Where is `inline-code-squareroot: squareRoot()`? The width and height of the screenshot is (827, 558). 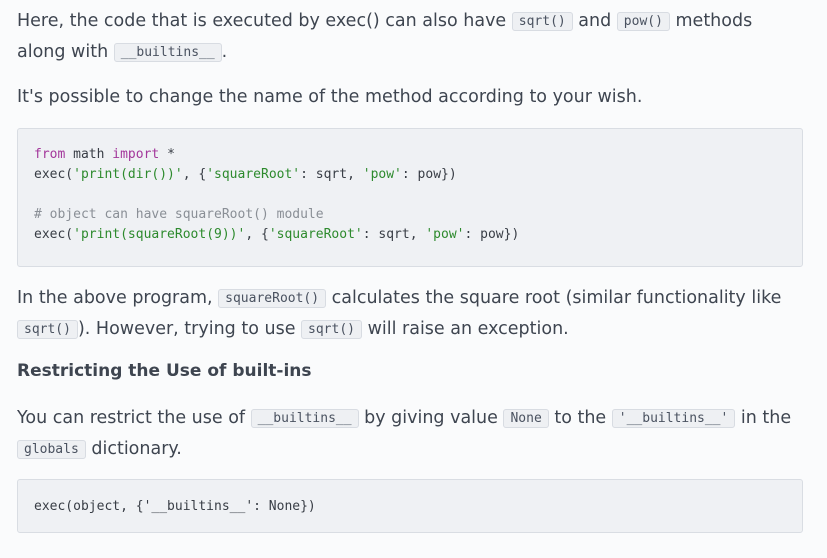
inline-code-squareroot: squareRoot() is located at coordinates (272, 298).